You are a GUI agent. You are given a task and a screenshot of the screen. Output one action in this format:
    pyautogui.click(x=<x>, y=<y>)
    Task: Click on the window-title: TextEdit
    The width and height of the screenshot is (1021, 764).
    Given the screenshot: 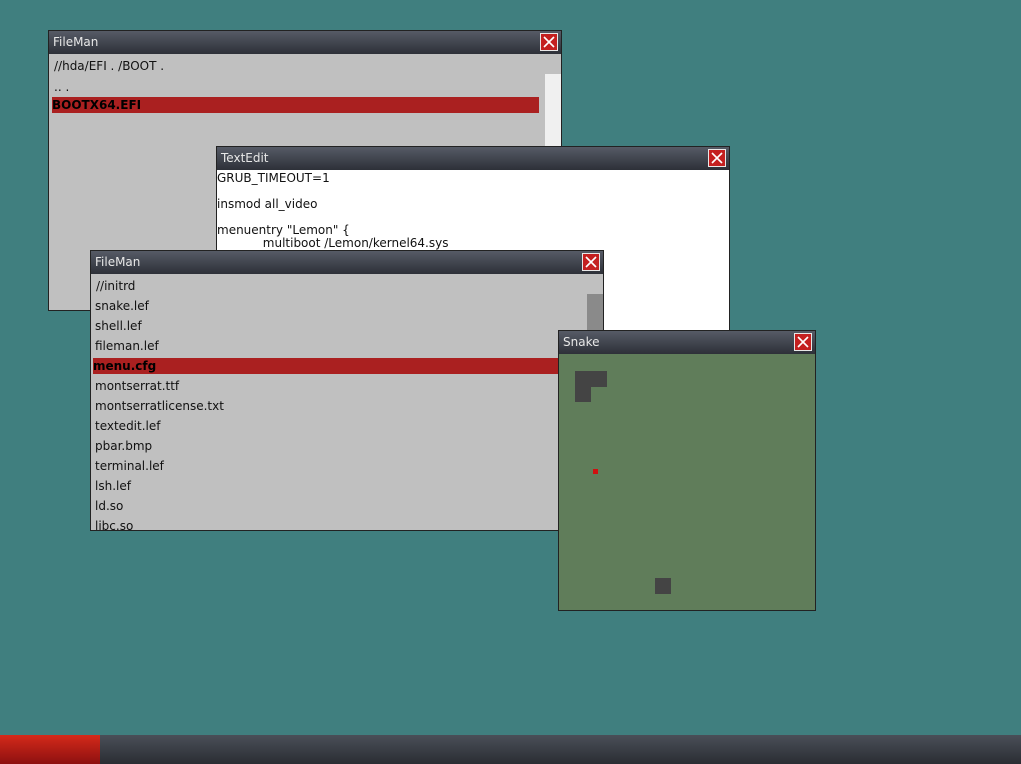 What is the action you would take?
    pyautogui.click(x=245, y=158)
    